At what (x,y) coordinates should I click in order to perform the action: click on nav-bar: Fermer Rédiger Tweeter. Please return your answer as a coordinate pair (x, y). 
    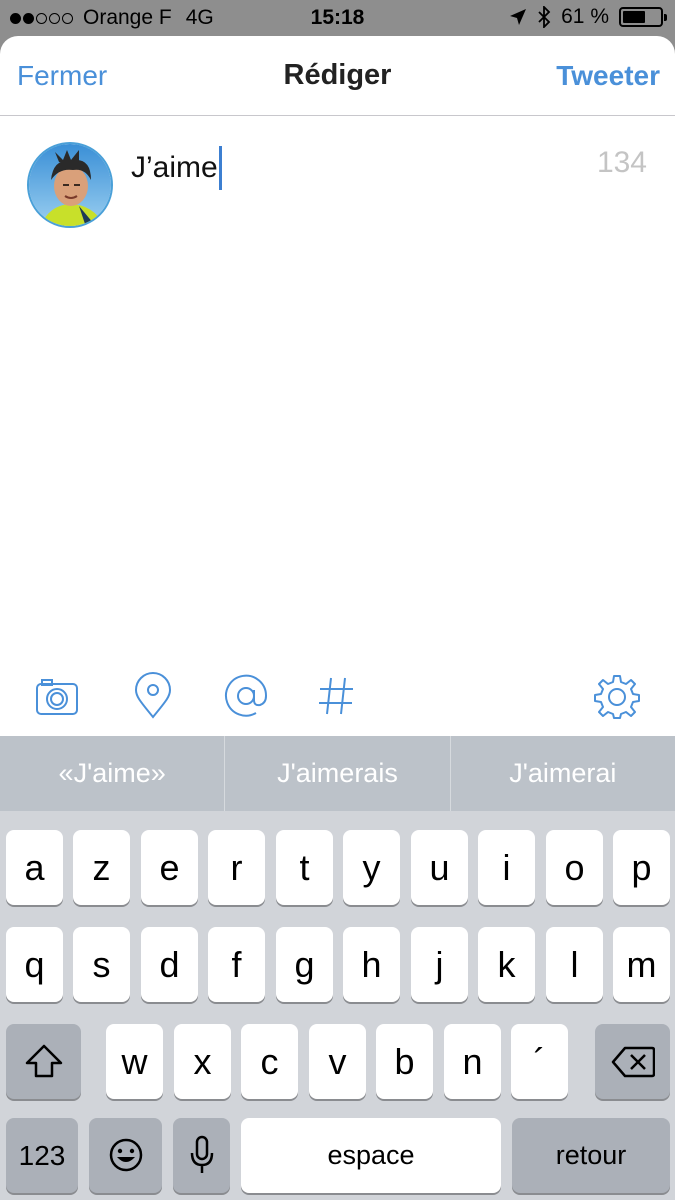
    Looking at the image, I should click on (337, 76).